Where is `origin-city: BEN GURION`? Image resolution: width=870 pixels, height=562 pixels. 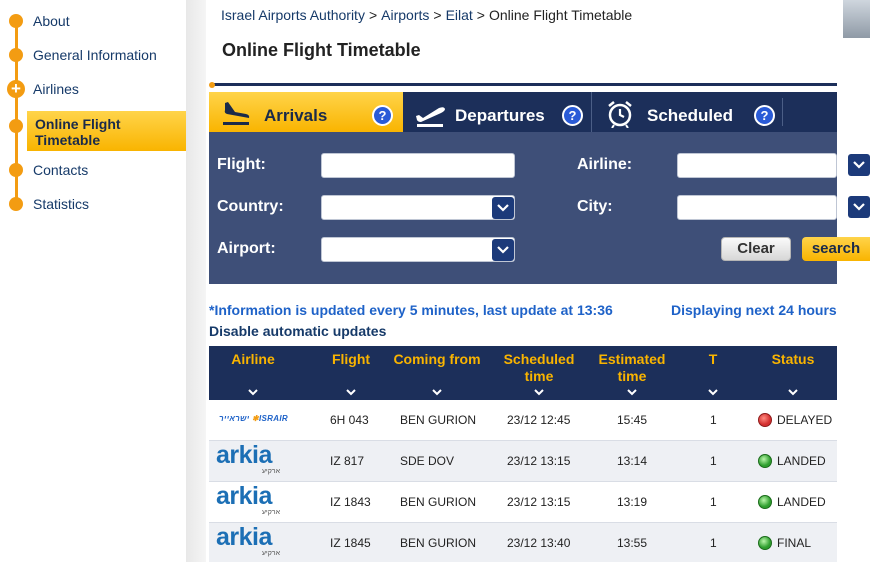
origin-city: BEN GURION is located at coordinates (438, 543).